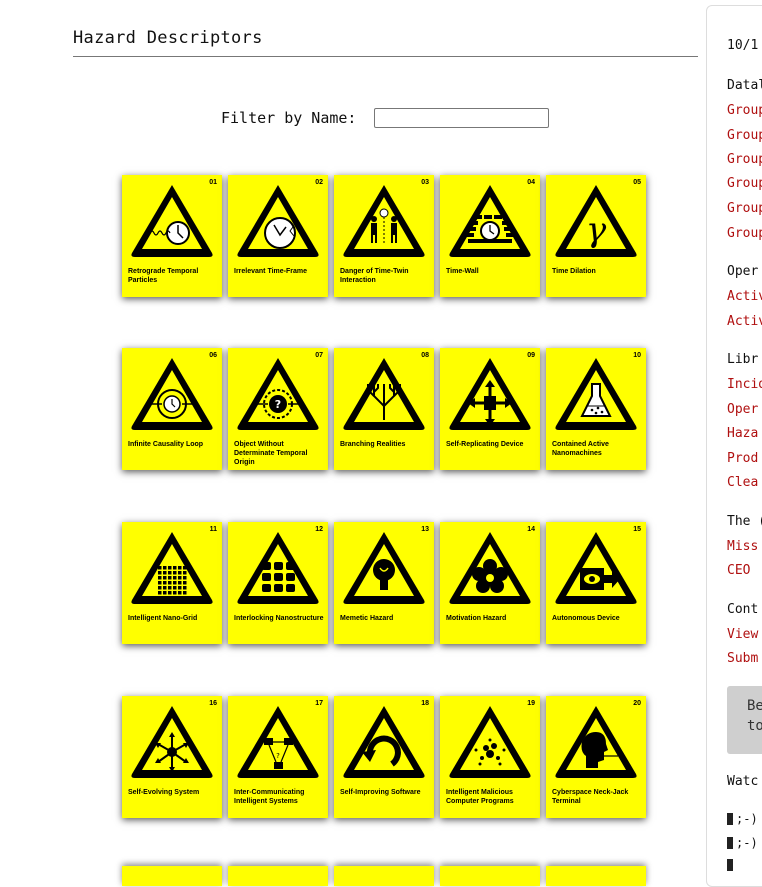  I want to click on hazard-card: 03Danger of Time-Twin Interaction, so click(384, 236).